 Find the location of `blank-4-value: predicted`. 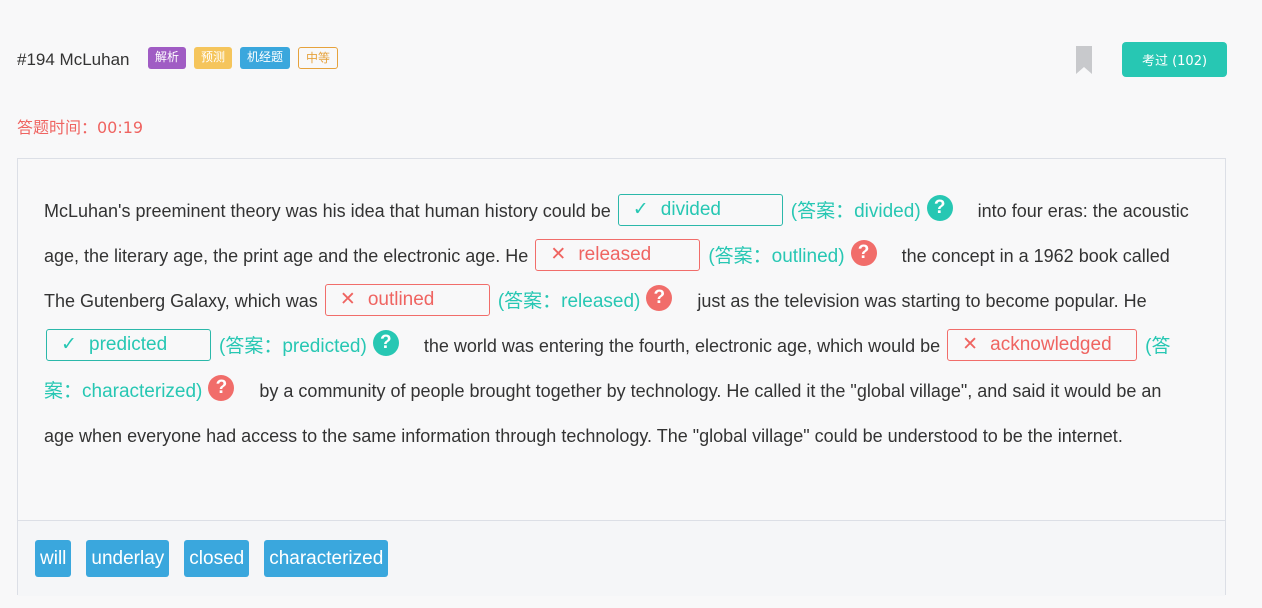

blank-4-value: predicted is located at coordinates (128, 345).